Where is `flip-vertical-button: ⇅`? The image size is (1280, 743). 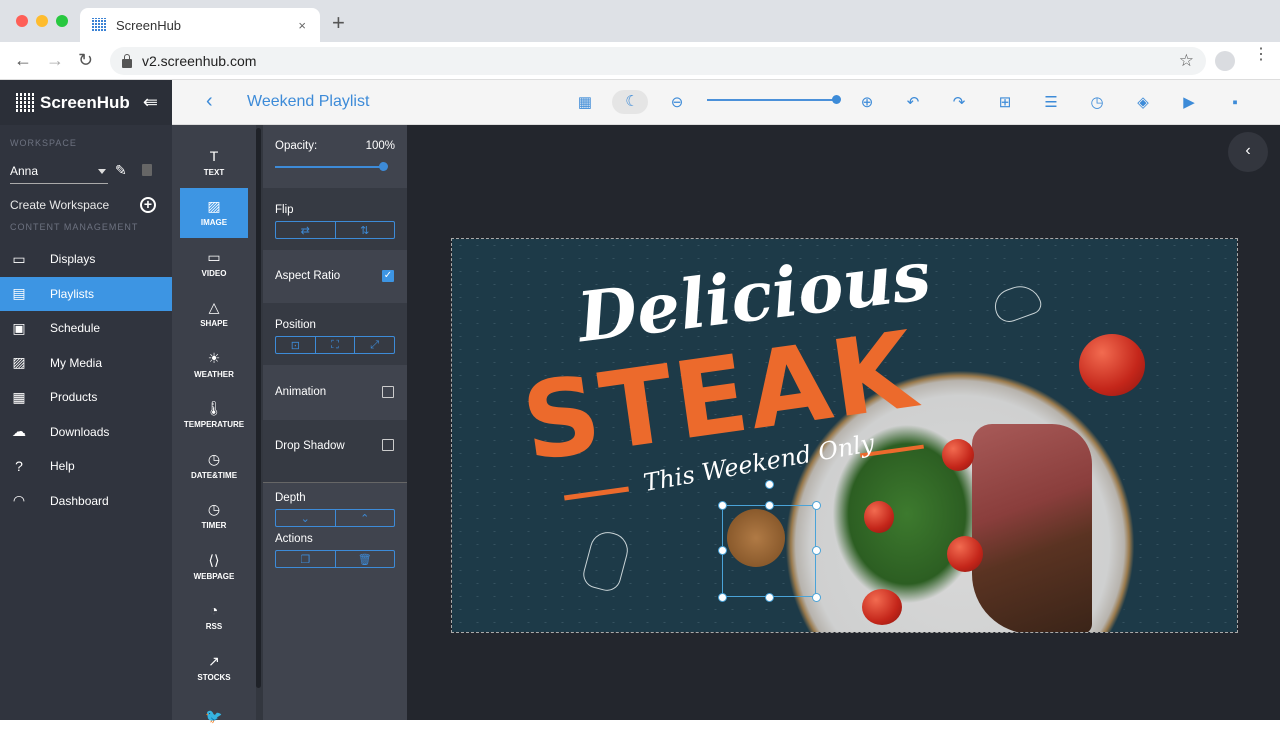 flip-vertical-button: ⇅ is located at coordinates (365, 230).